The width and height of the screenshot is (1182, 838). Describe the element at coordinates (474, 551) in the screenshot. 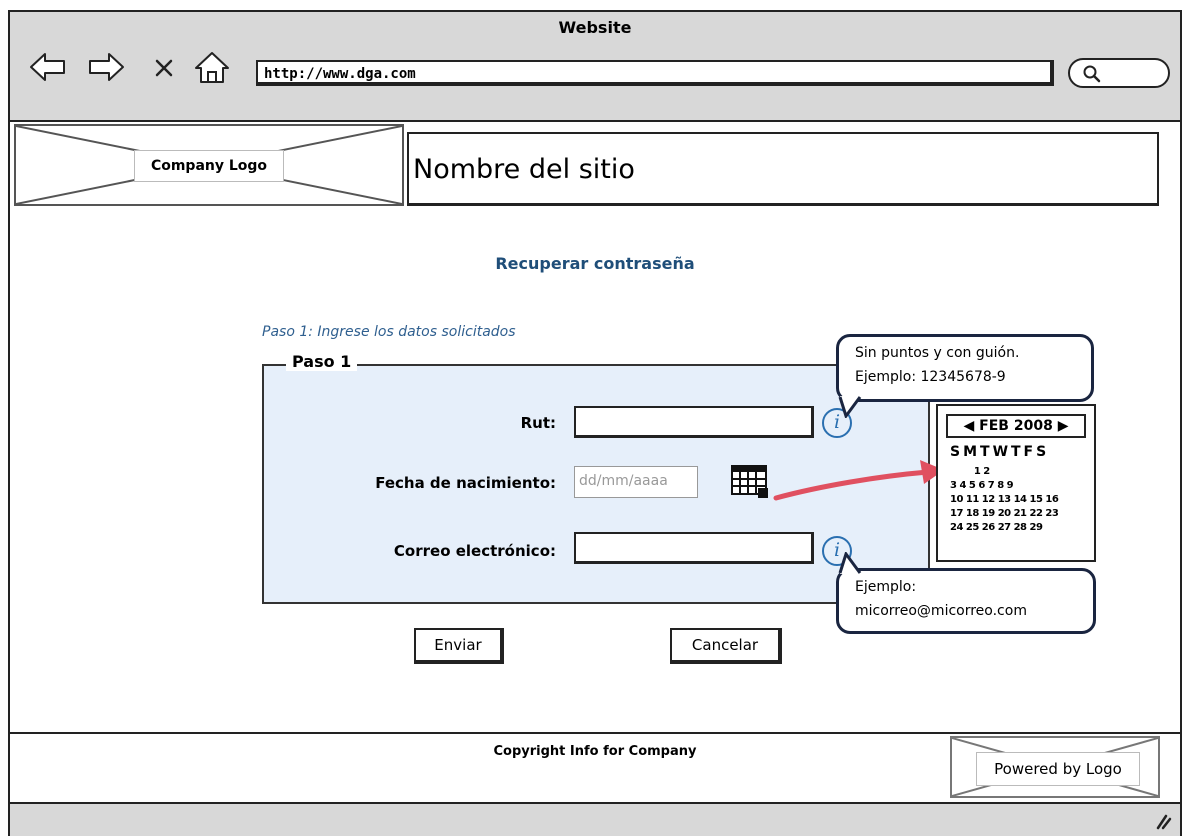

I see `email-label: Correo electrónico:` at that location.